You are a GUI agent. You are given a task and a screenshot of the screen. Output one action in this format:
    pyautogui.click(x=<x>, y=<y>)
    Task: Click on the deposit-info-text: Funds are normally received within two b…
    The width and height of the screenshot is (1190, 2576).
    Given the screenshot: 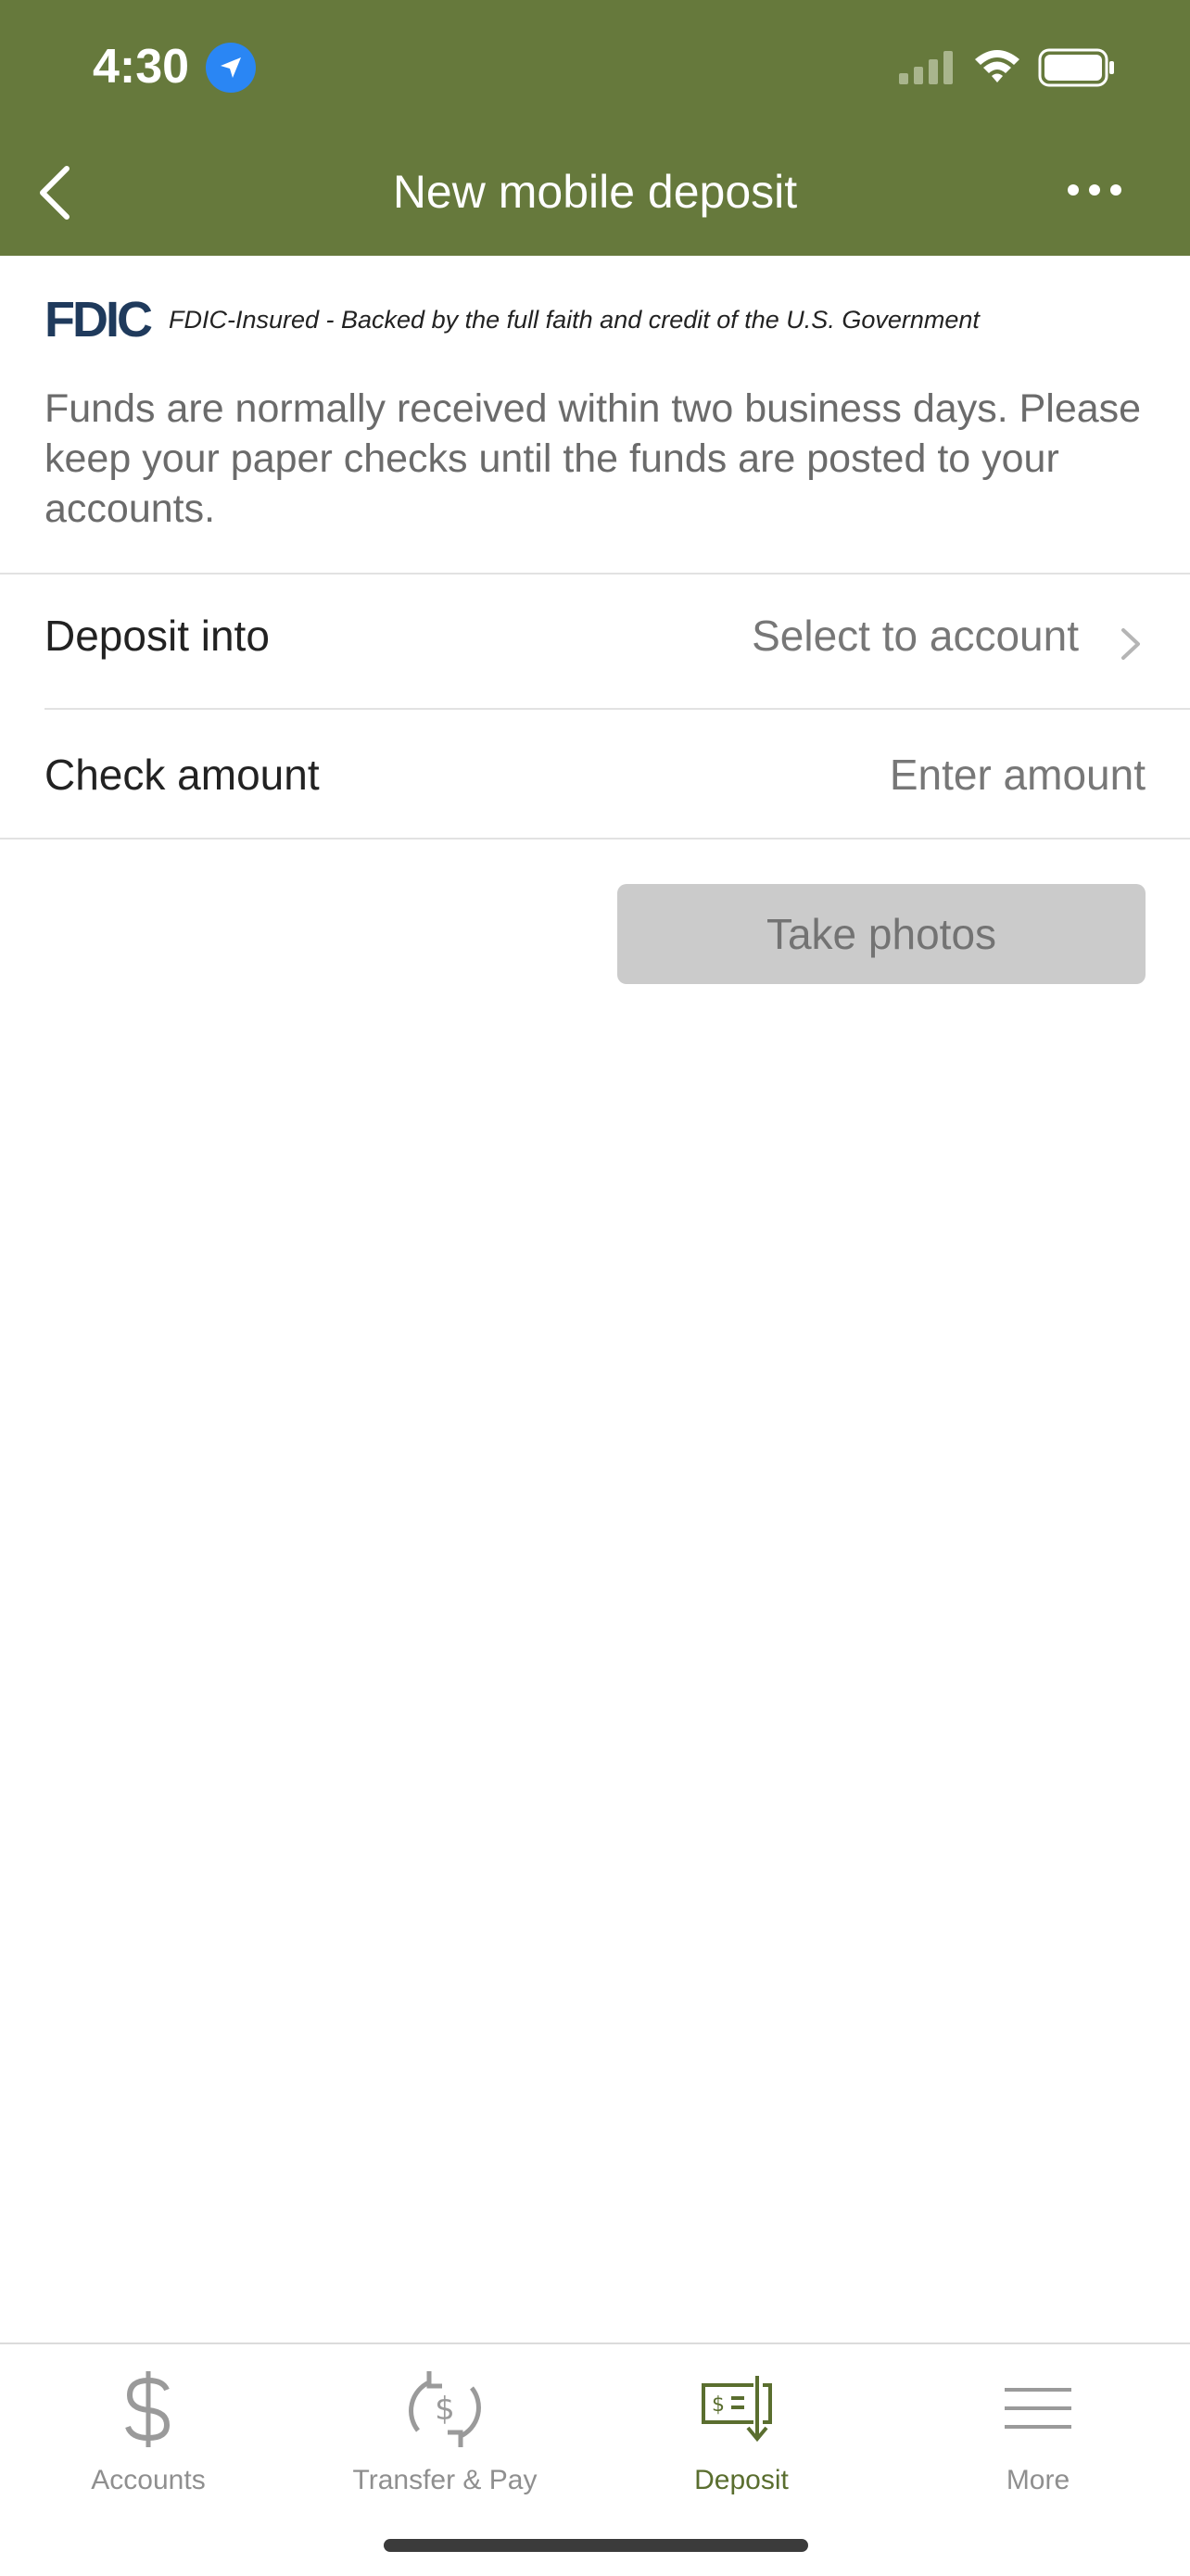 What is the action you would take?
    pyautogui.click(x=593, y=458)
    